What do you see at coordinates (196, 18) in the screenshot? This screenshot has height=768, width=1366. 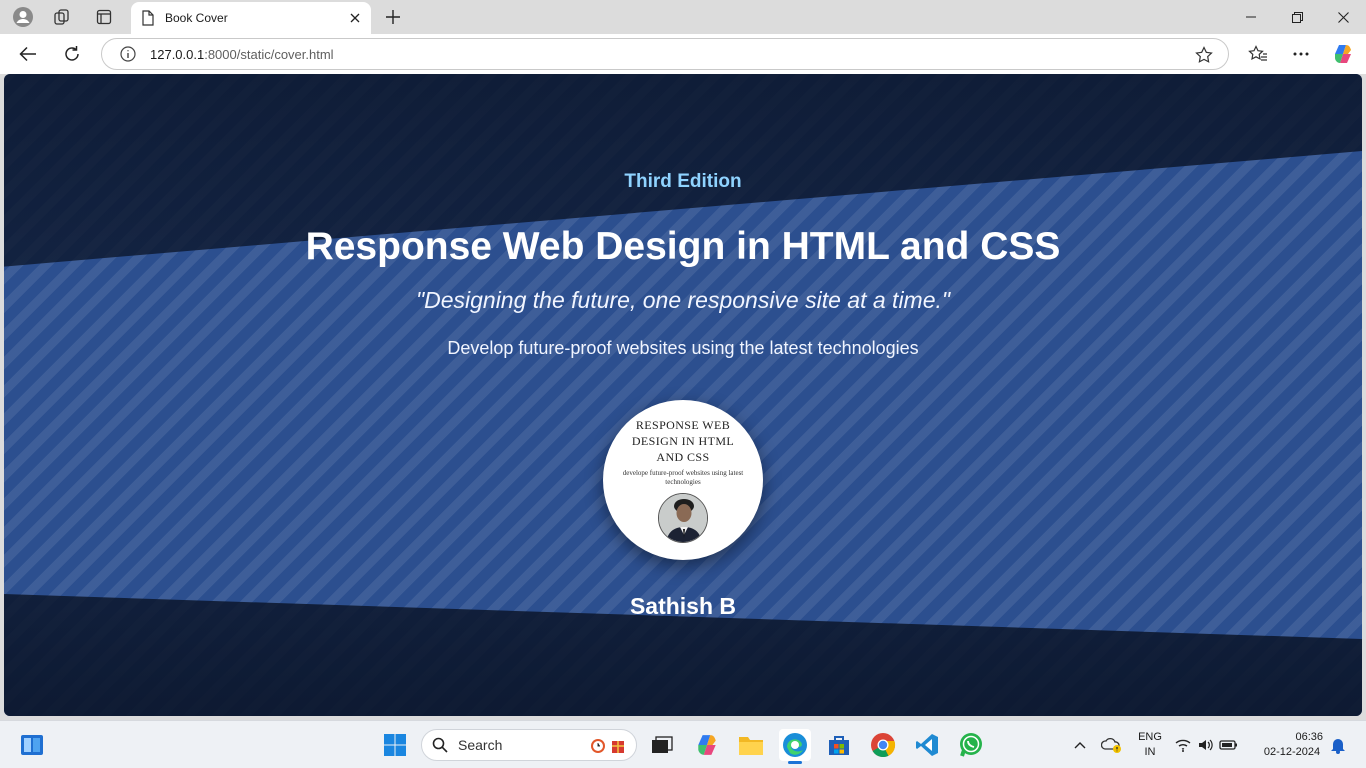 I see `tab-title: Book Cover` at bounding box center [196, 18].